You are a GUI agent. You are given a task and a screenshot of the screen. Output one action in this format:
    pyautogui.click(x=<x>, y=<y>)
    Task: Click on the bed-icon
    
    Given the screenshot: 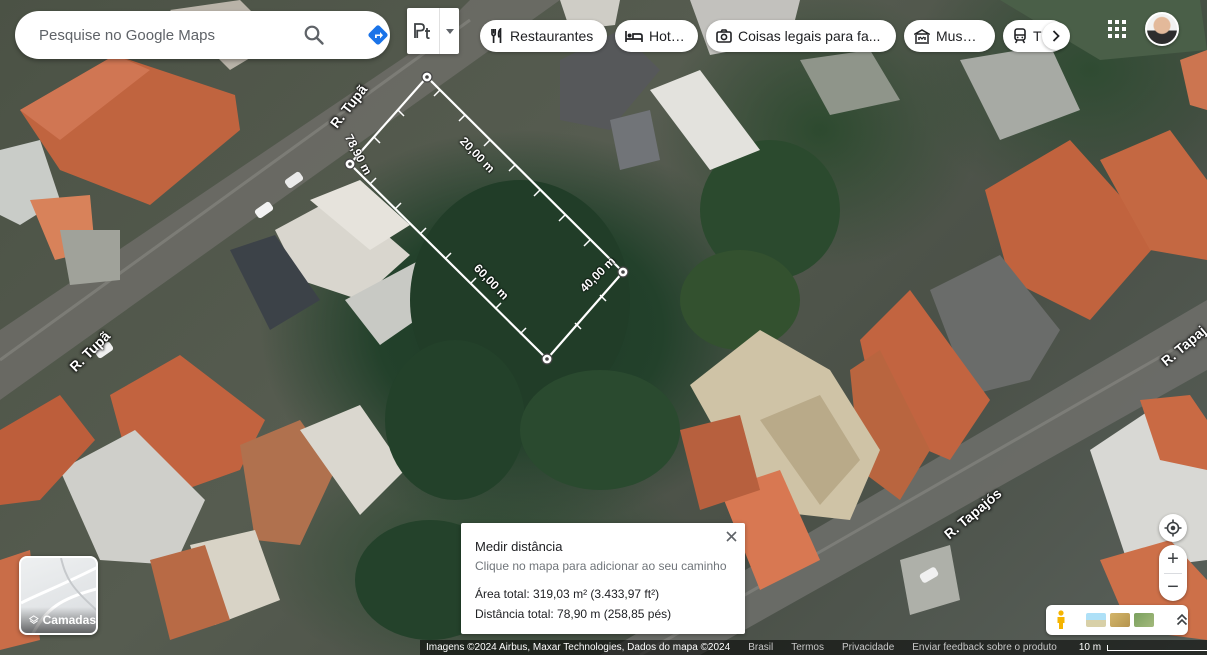 What is the action you would take?
    pyautogui.click(x=634, y=36)
    